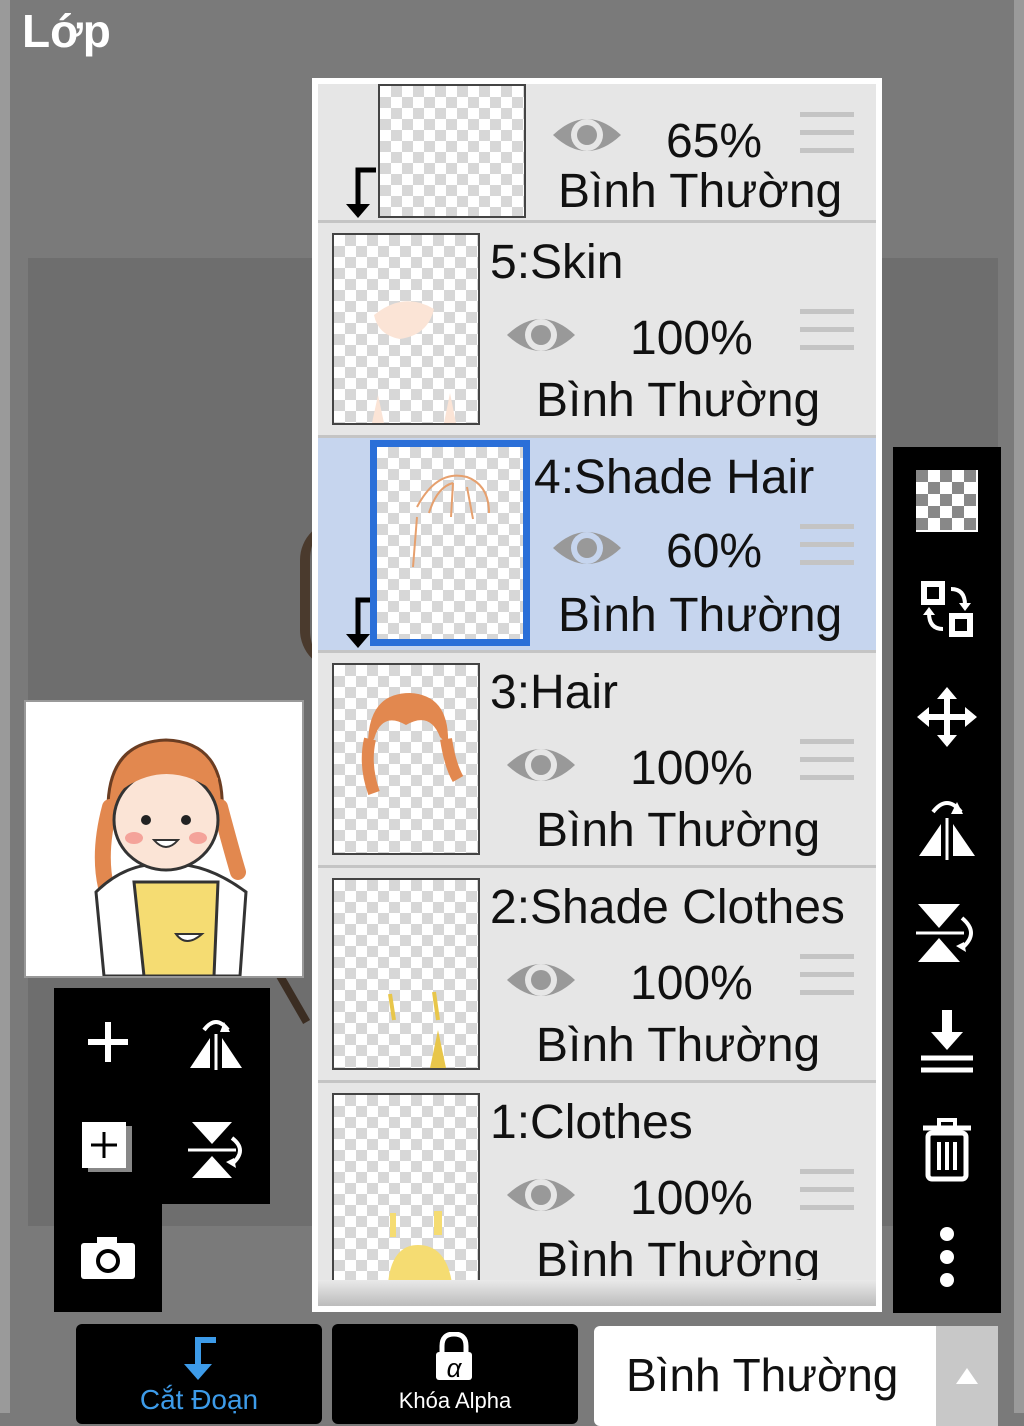  What do you see at coordinates (947, 1041) in the screenshot?
I see `merge-down-icon` at bounding box center [947, 1041].